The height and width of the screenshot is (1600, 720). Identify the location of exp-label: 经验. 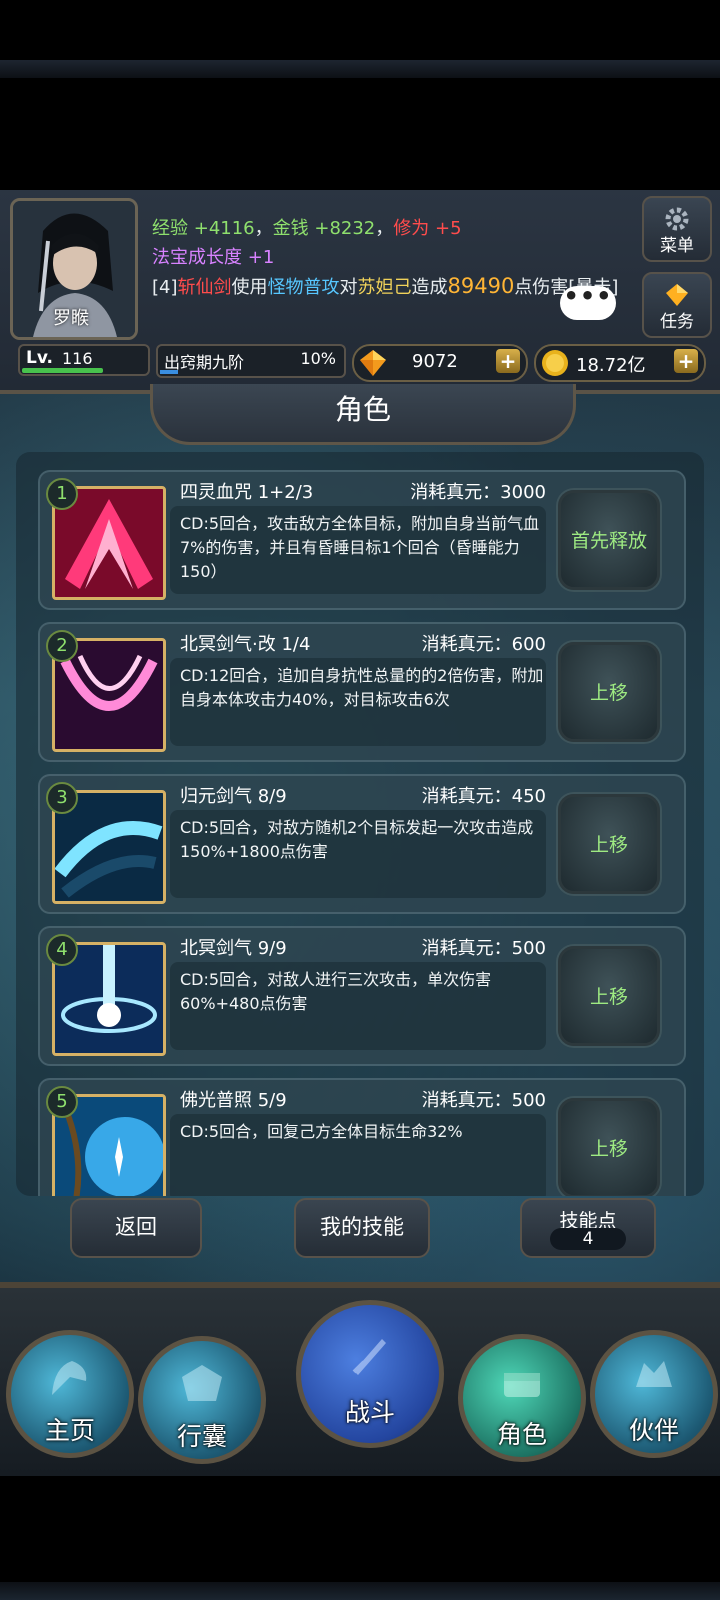
(170, 228).